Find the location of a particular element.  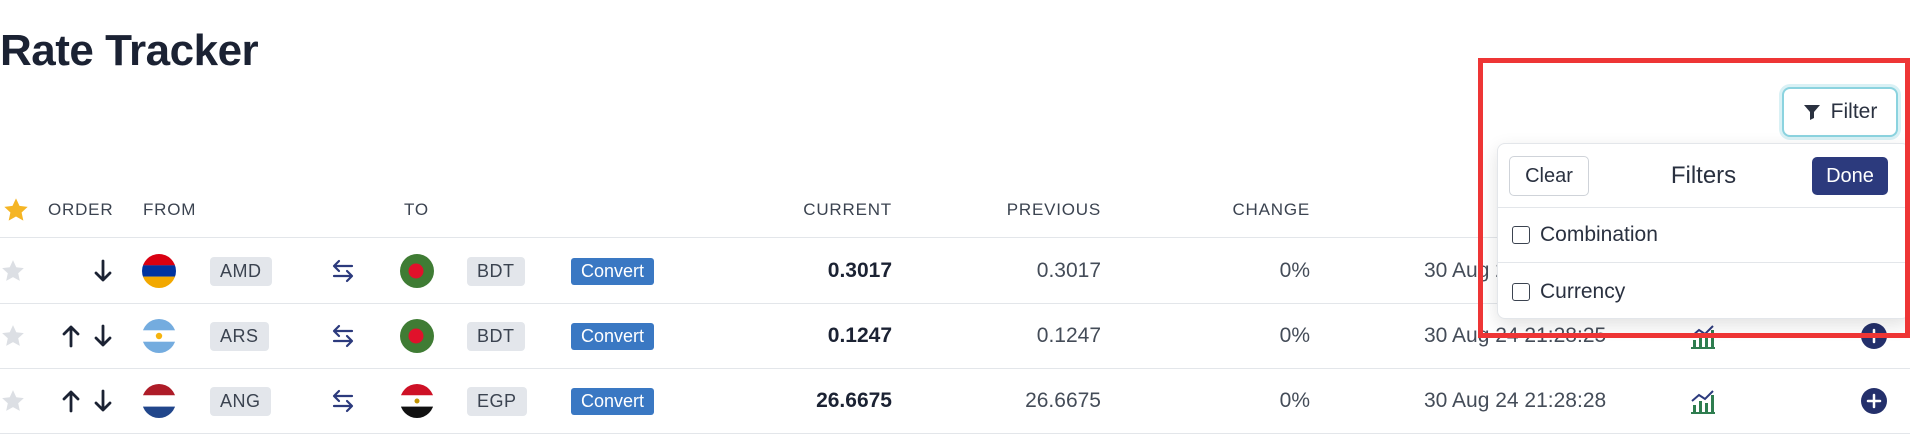

from-currency-code: ARS is located at coordinates (239, 336).